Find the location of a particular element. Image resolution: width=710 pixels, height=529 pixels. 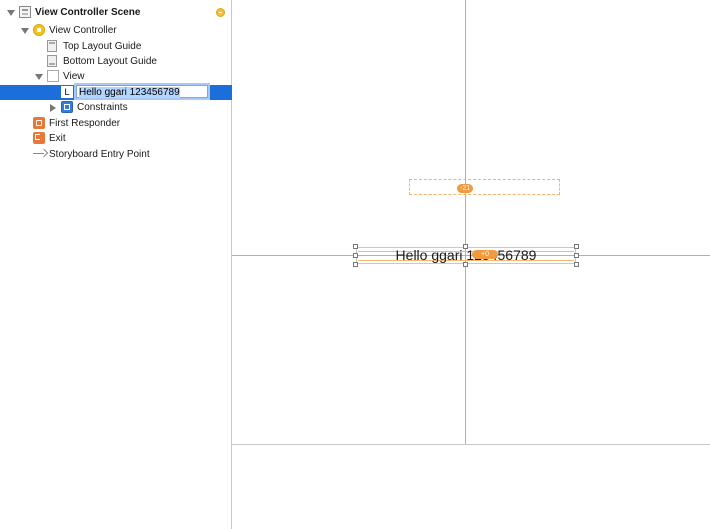

outline-label-first-responder: First Responder is located at coordinates (85, 123).